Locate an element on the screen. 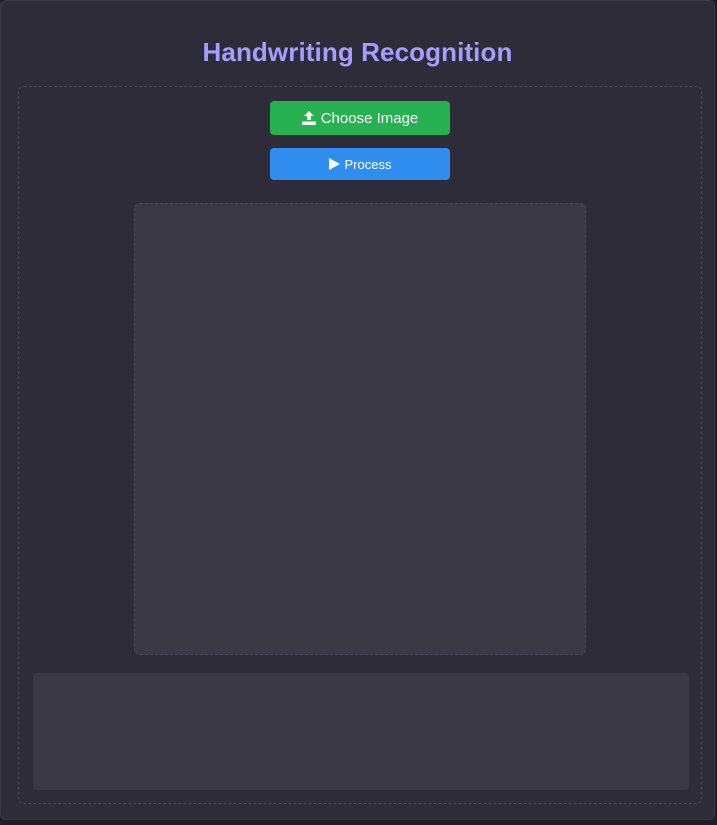  process-button: Process is located at coordinates (360, 164).